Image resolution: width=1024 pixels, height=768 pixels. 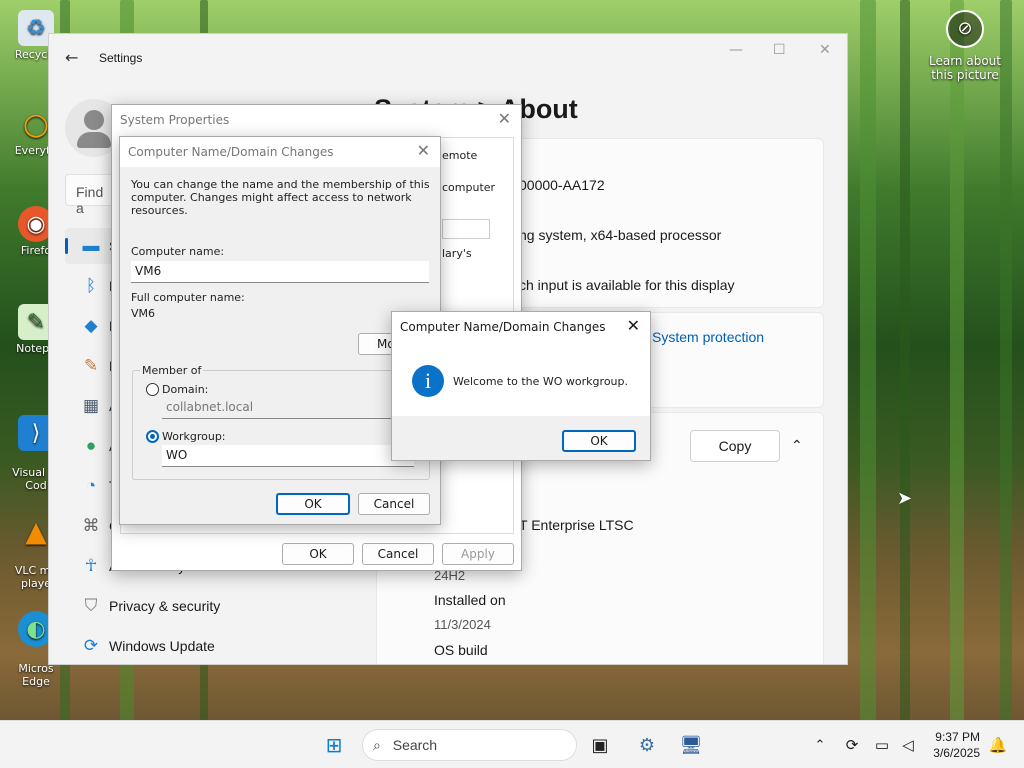 What do you see at coordinates (91, 485) in the screenshot?
I see `time-icon: ◔` at bounding box center [91, 485].